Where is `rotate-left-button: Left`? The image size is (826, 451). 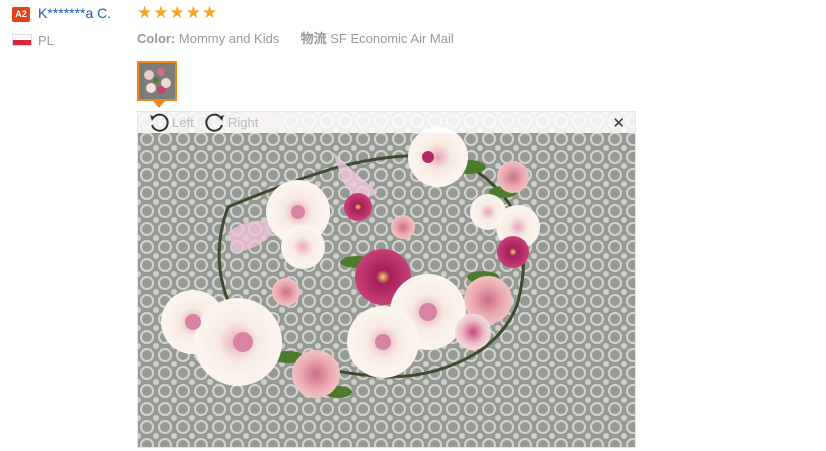 rotate-left-button: Left is located at coordinates (171, 122).